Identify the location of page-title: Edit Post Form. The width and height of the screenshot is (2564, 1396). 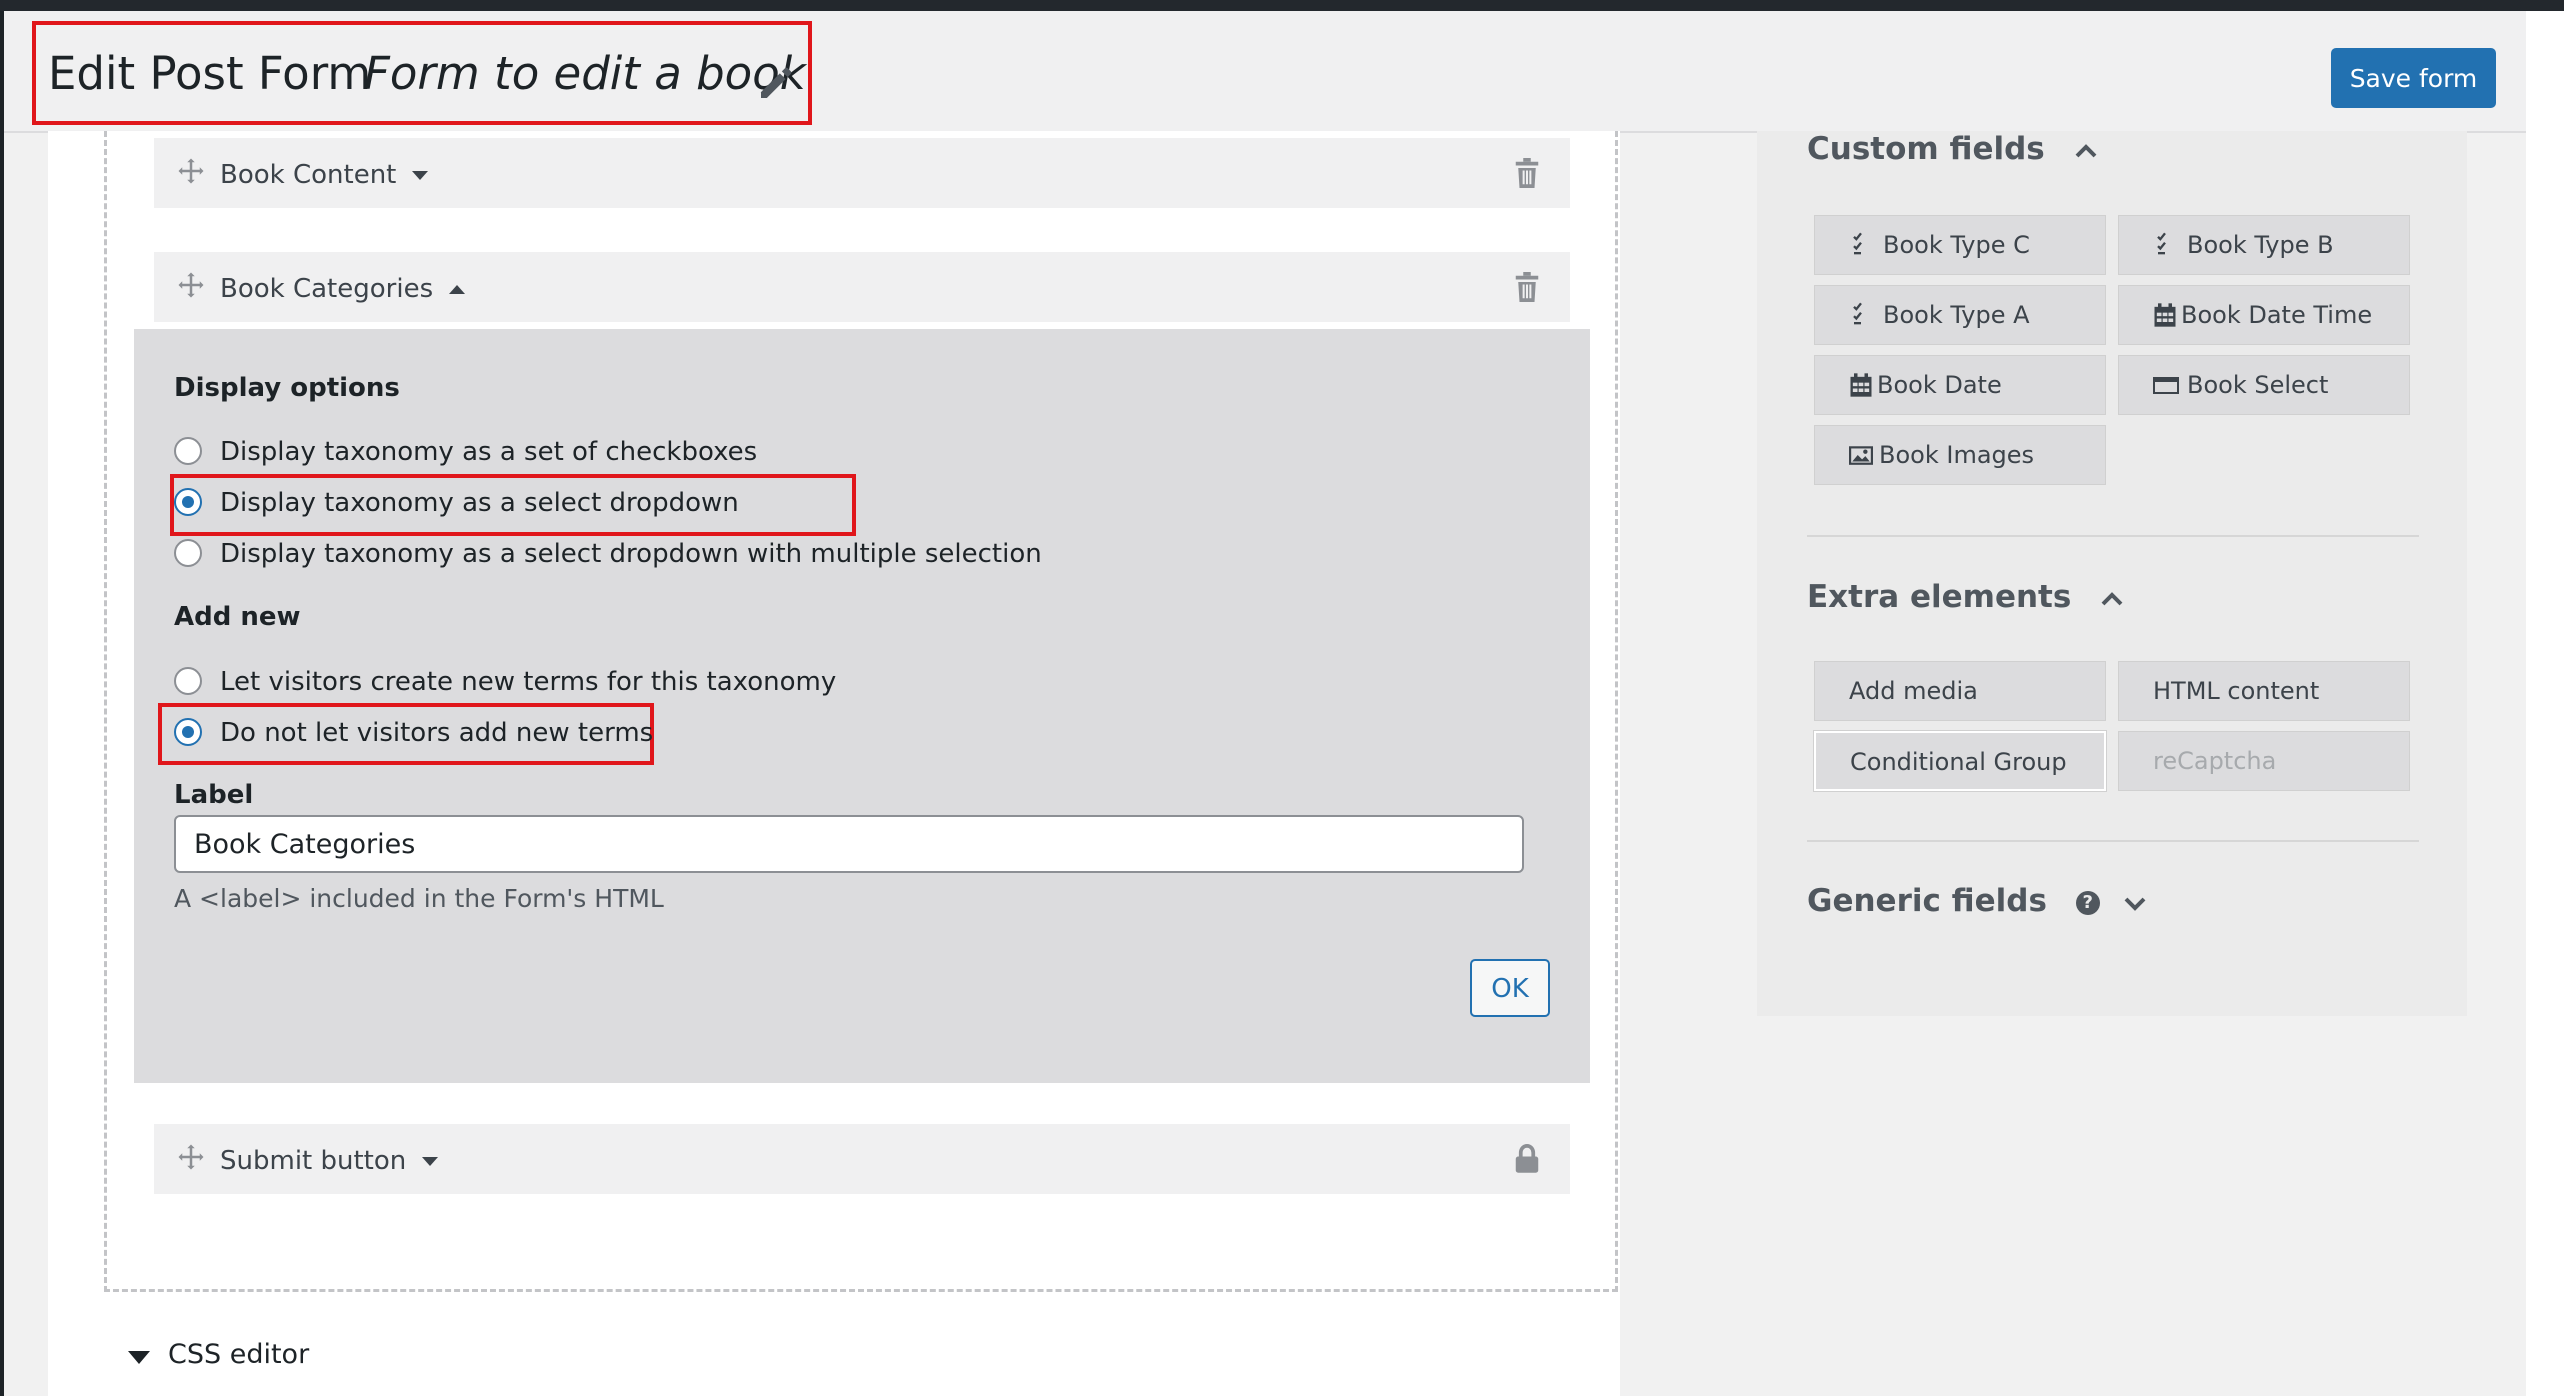
(210, 73).